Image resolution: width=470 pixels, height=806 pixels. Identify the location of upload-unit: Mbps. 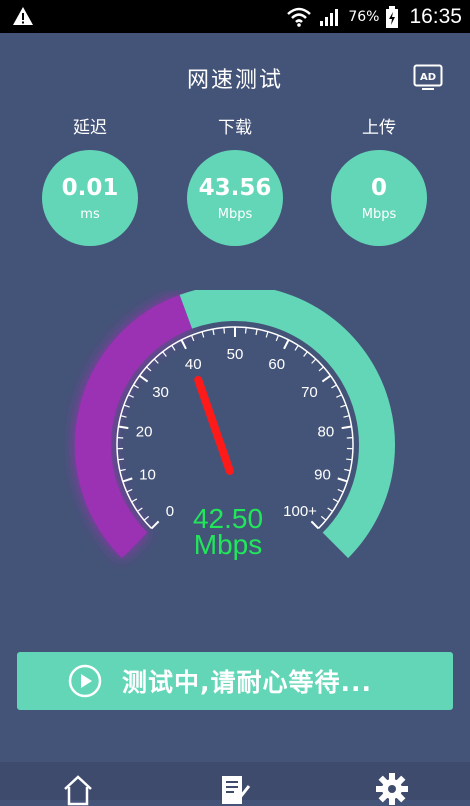
(379, 214).